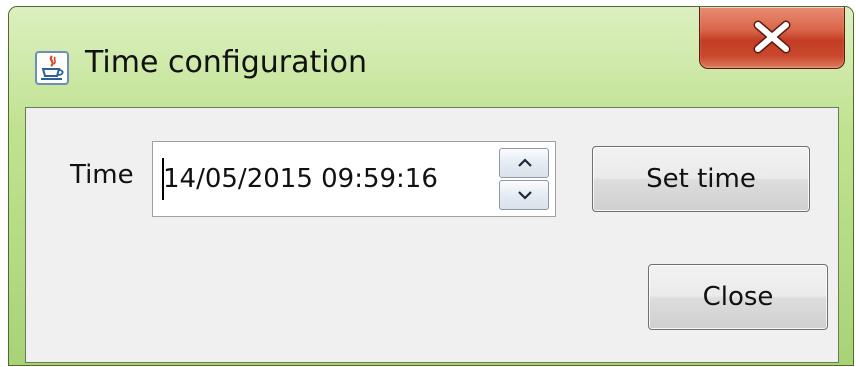 The image size is (856, 367). What do you see at coordinates (738, 297) in the screenshot?
I see `close-button: Close` at bounding box center [738, 297].